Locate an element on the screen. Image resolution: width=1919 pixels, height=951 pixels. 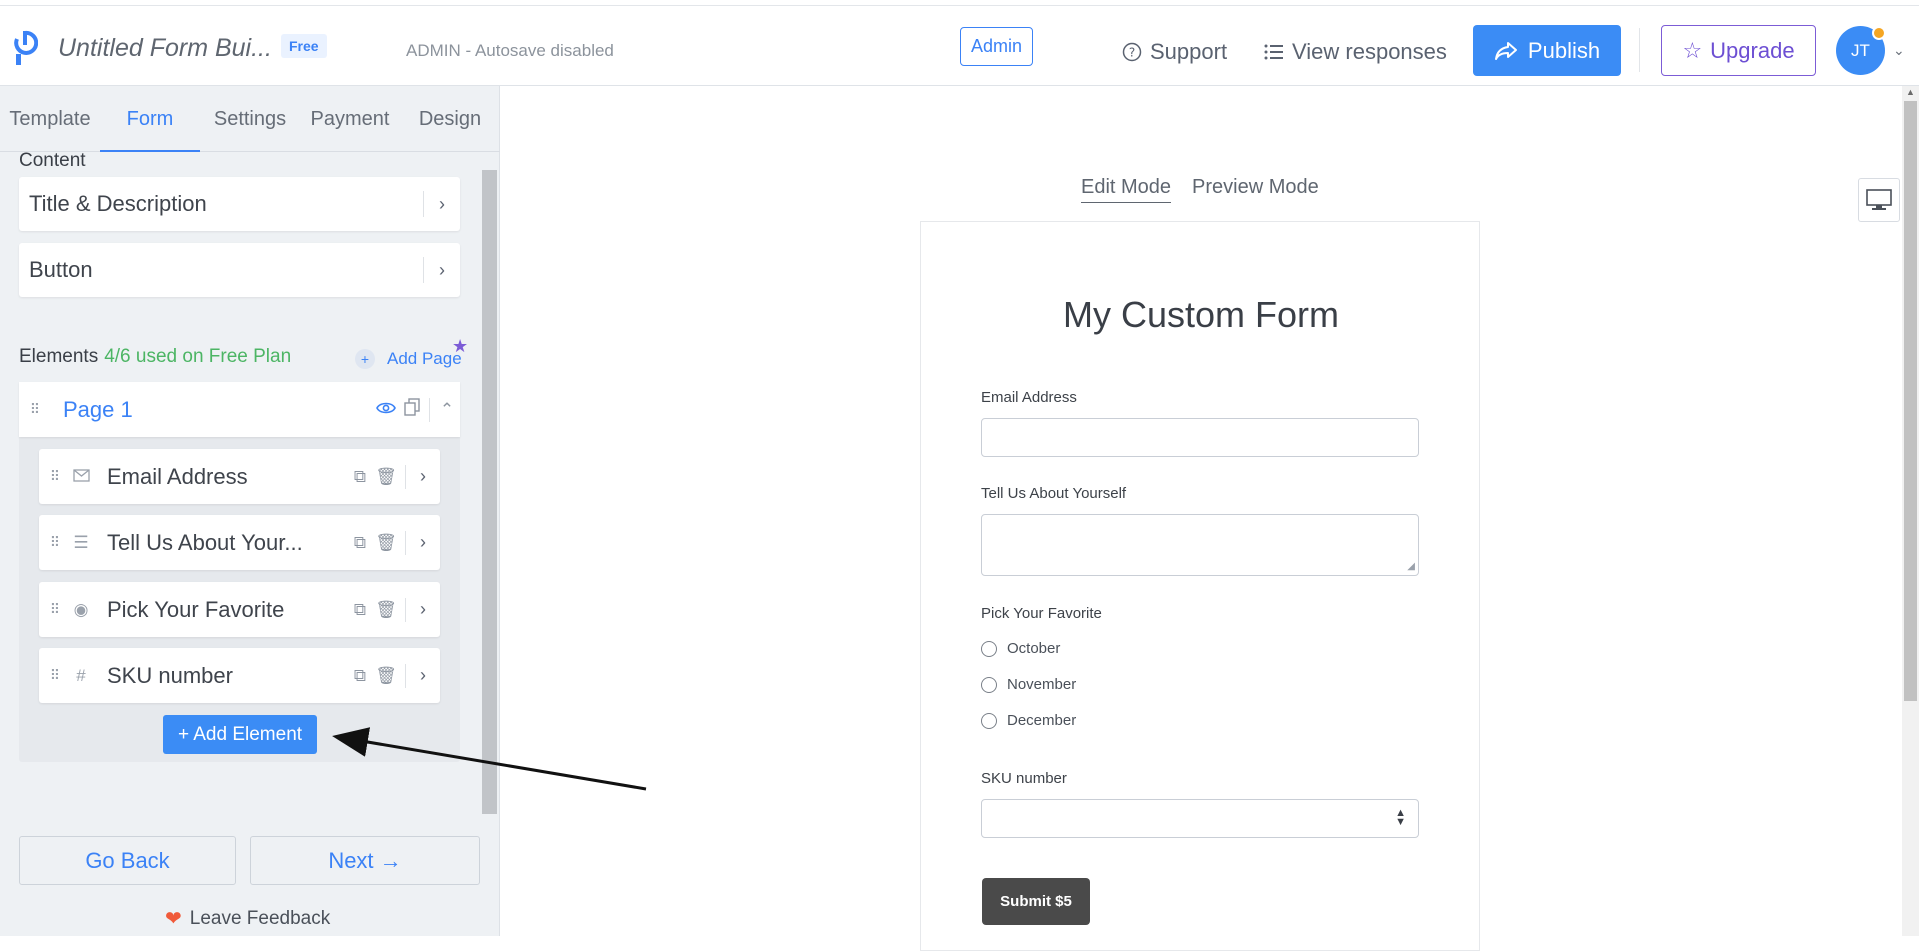
next-button: Next → is located at coordinates (365, 860).